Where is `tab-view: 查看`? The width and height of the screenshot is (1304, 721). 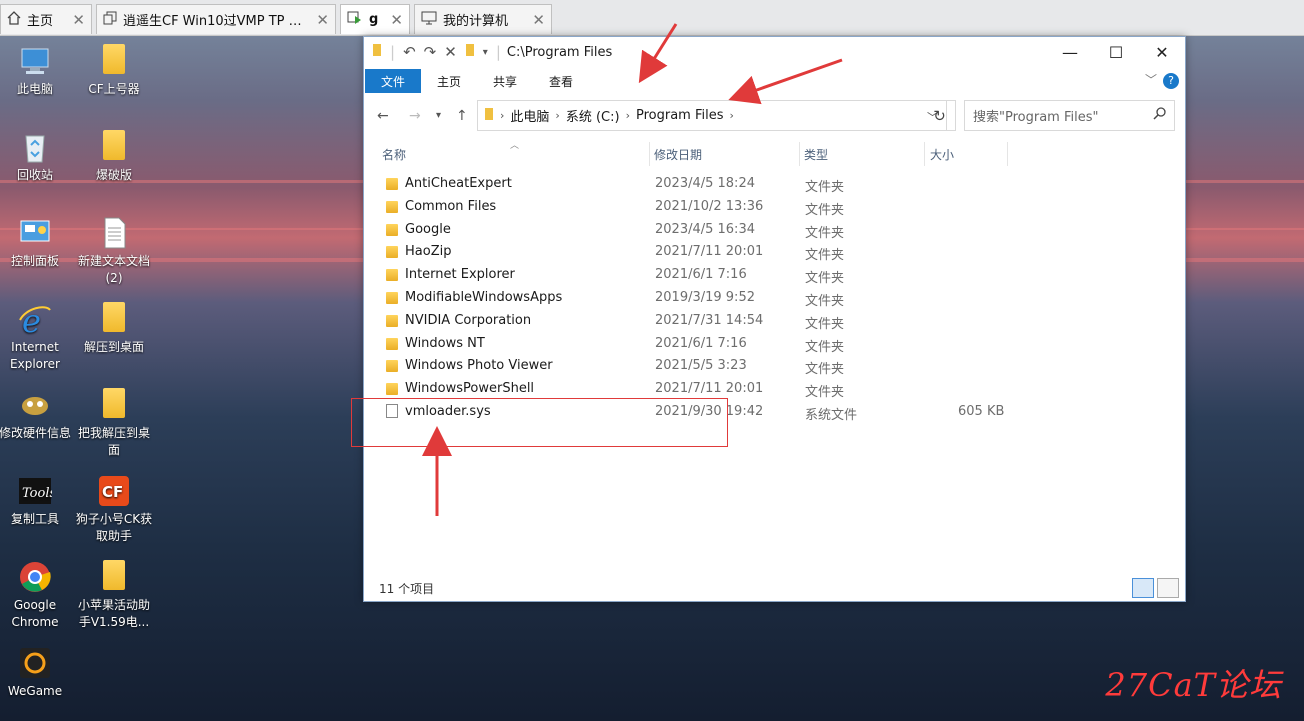
tab-view: 查看 is located at coordinates (561, 81).